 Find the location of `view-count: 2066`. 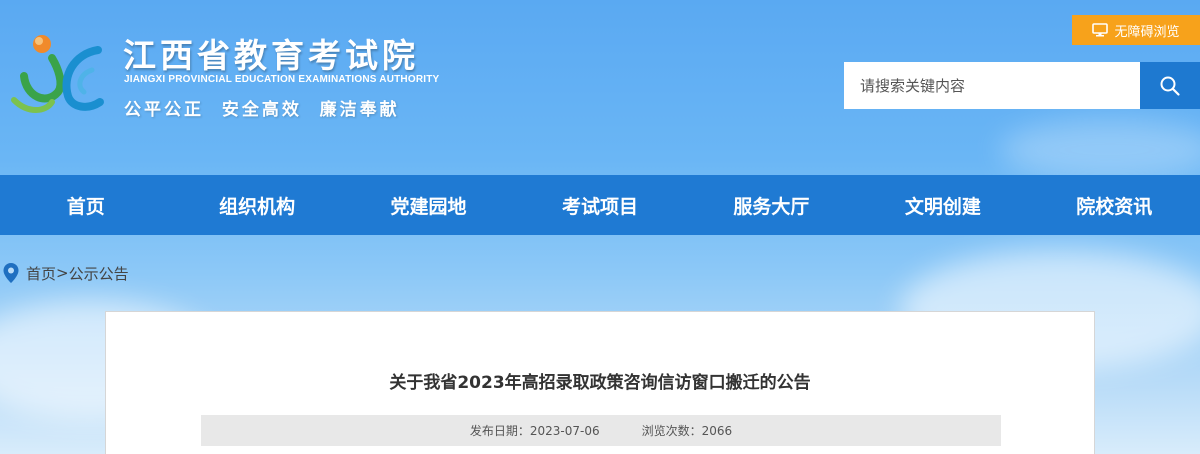

view-count: 2066 is located at coordinates (717, 430).